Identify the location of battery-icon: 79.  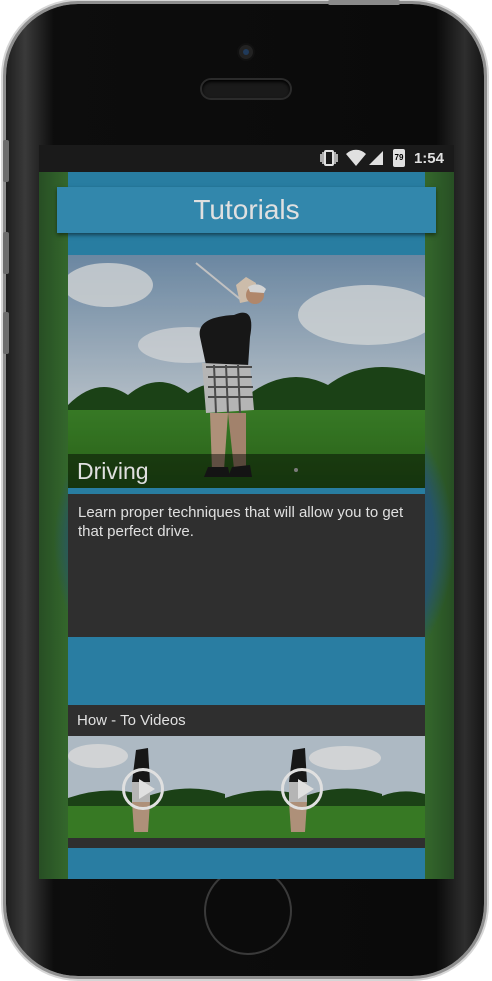
(399, 158).